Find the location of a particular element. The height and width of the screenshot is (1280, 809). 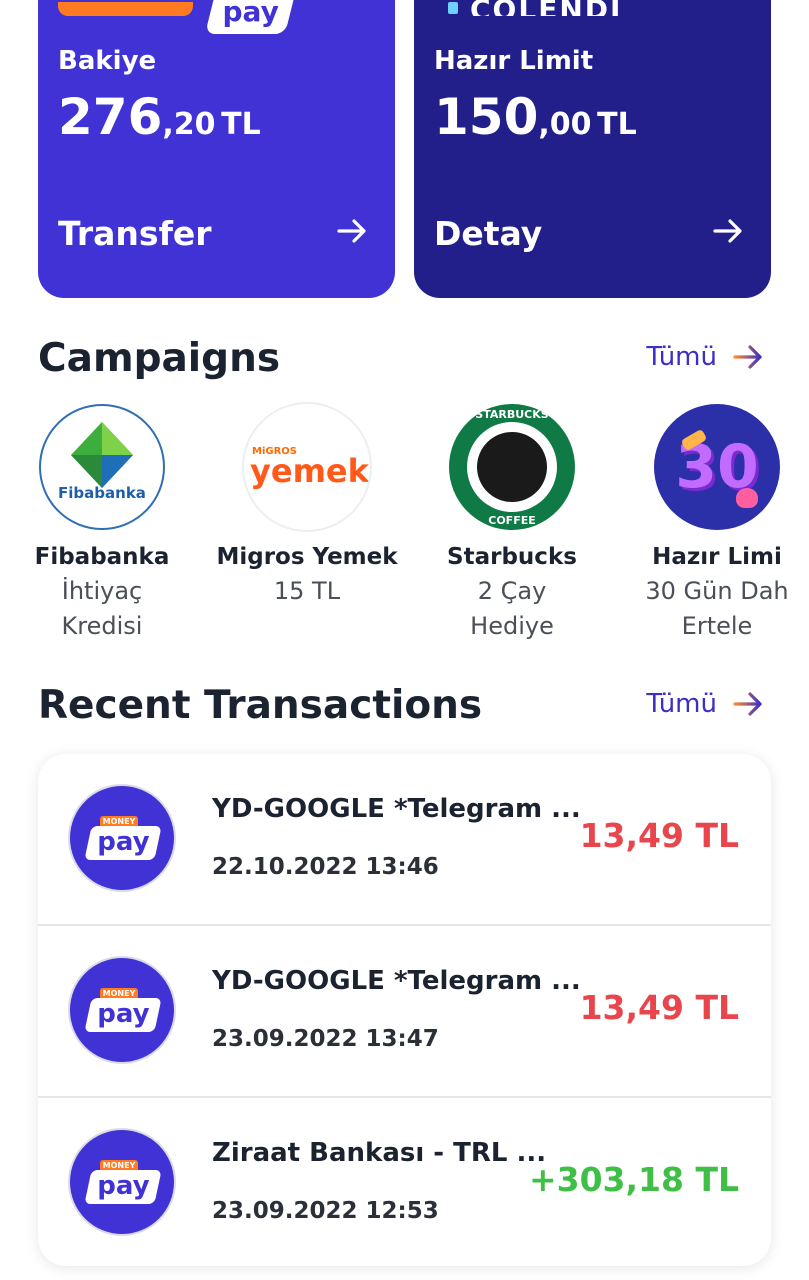

campaign-name: Hazır Limi is located at coordinates (717, 557).